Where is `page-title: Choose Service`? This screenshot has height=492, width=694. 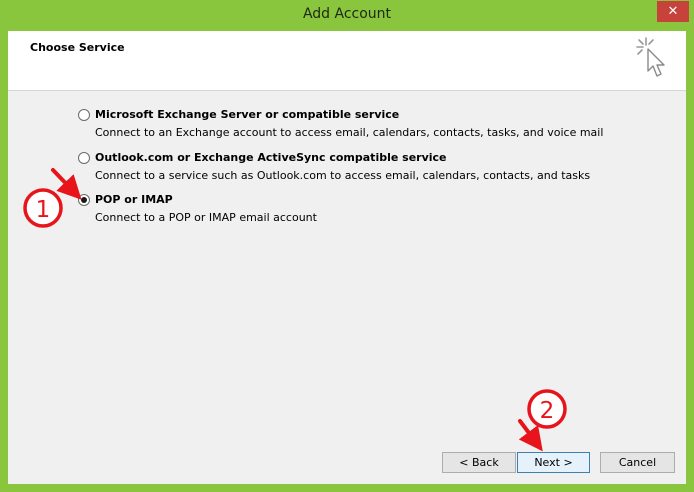
page-title: Choose Service is located at coordinates (77, 47).